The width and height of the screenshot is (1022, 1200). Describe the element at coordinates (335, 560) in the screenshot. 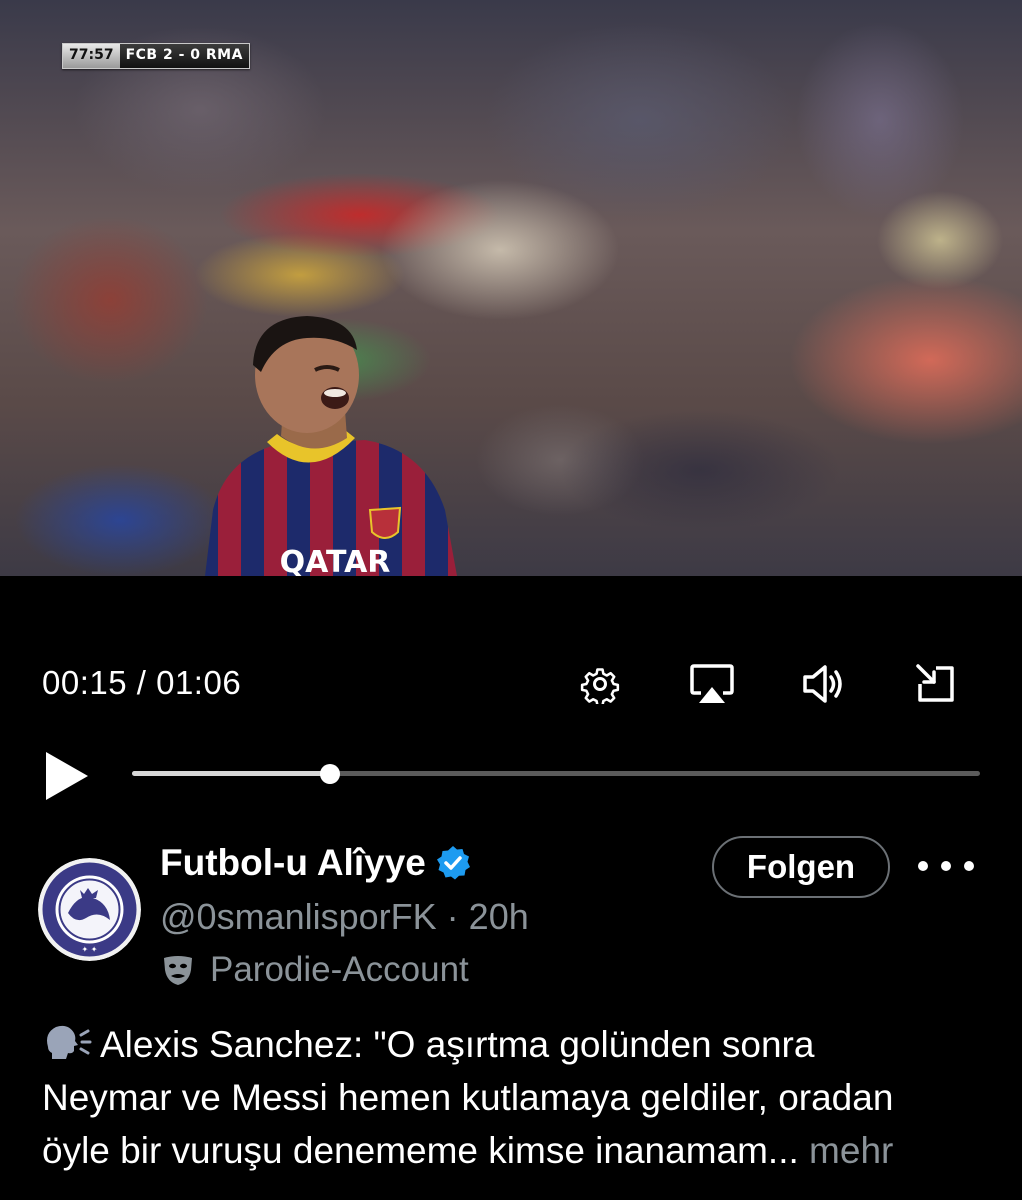

I see `jersey-sponsor: QATAR` at that location.